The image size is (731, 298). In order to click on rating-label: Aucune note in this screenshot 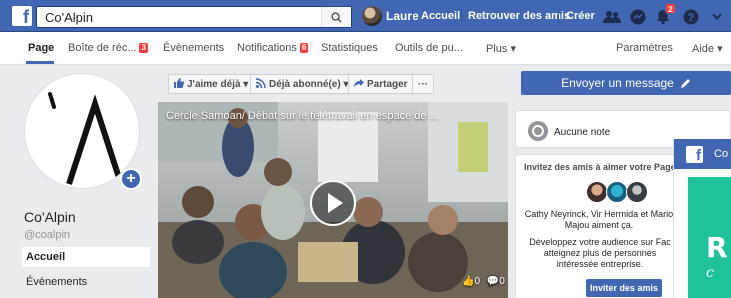, I will do `click(582, 132)`.